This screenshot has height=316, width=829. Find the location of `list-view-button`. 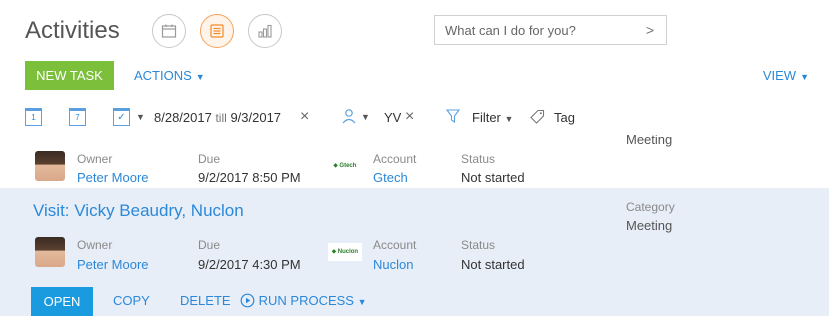

list-view-button is located at coordinates (217, 31).